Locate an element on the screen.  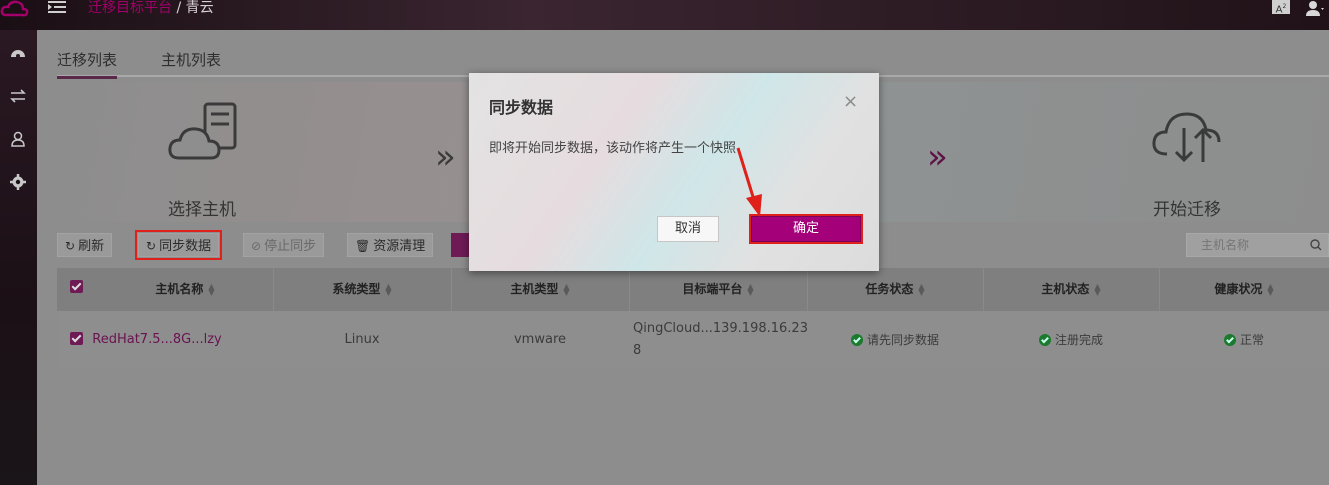
dashboard-icon is located at coordinates (18, 53).